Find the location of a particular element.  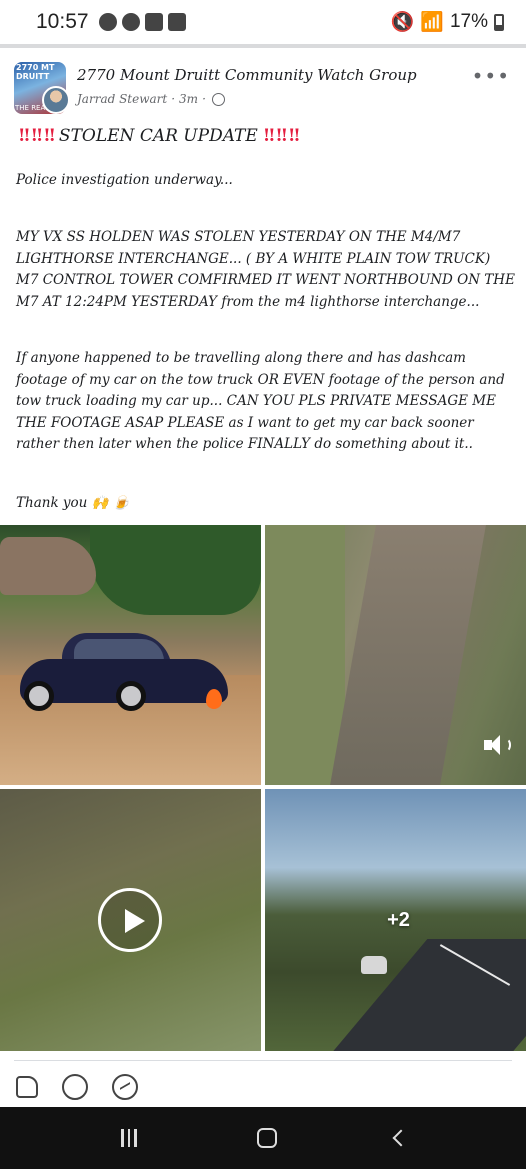

status-bar: 10:57 🔇 📶 17% is located at coordinates (263, 22).